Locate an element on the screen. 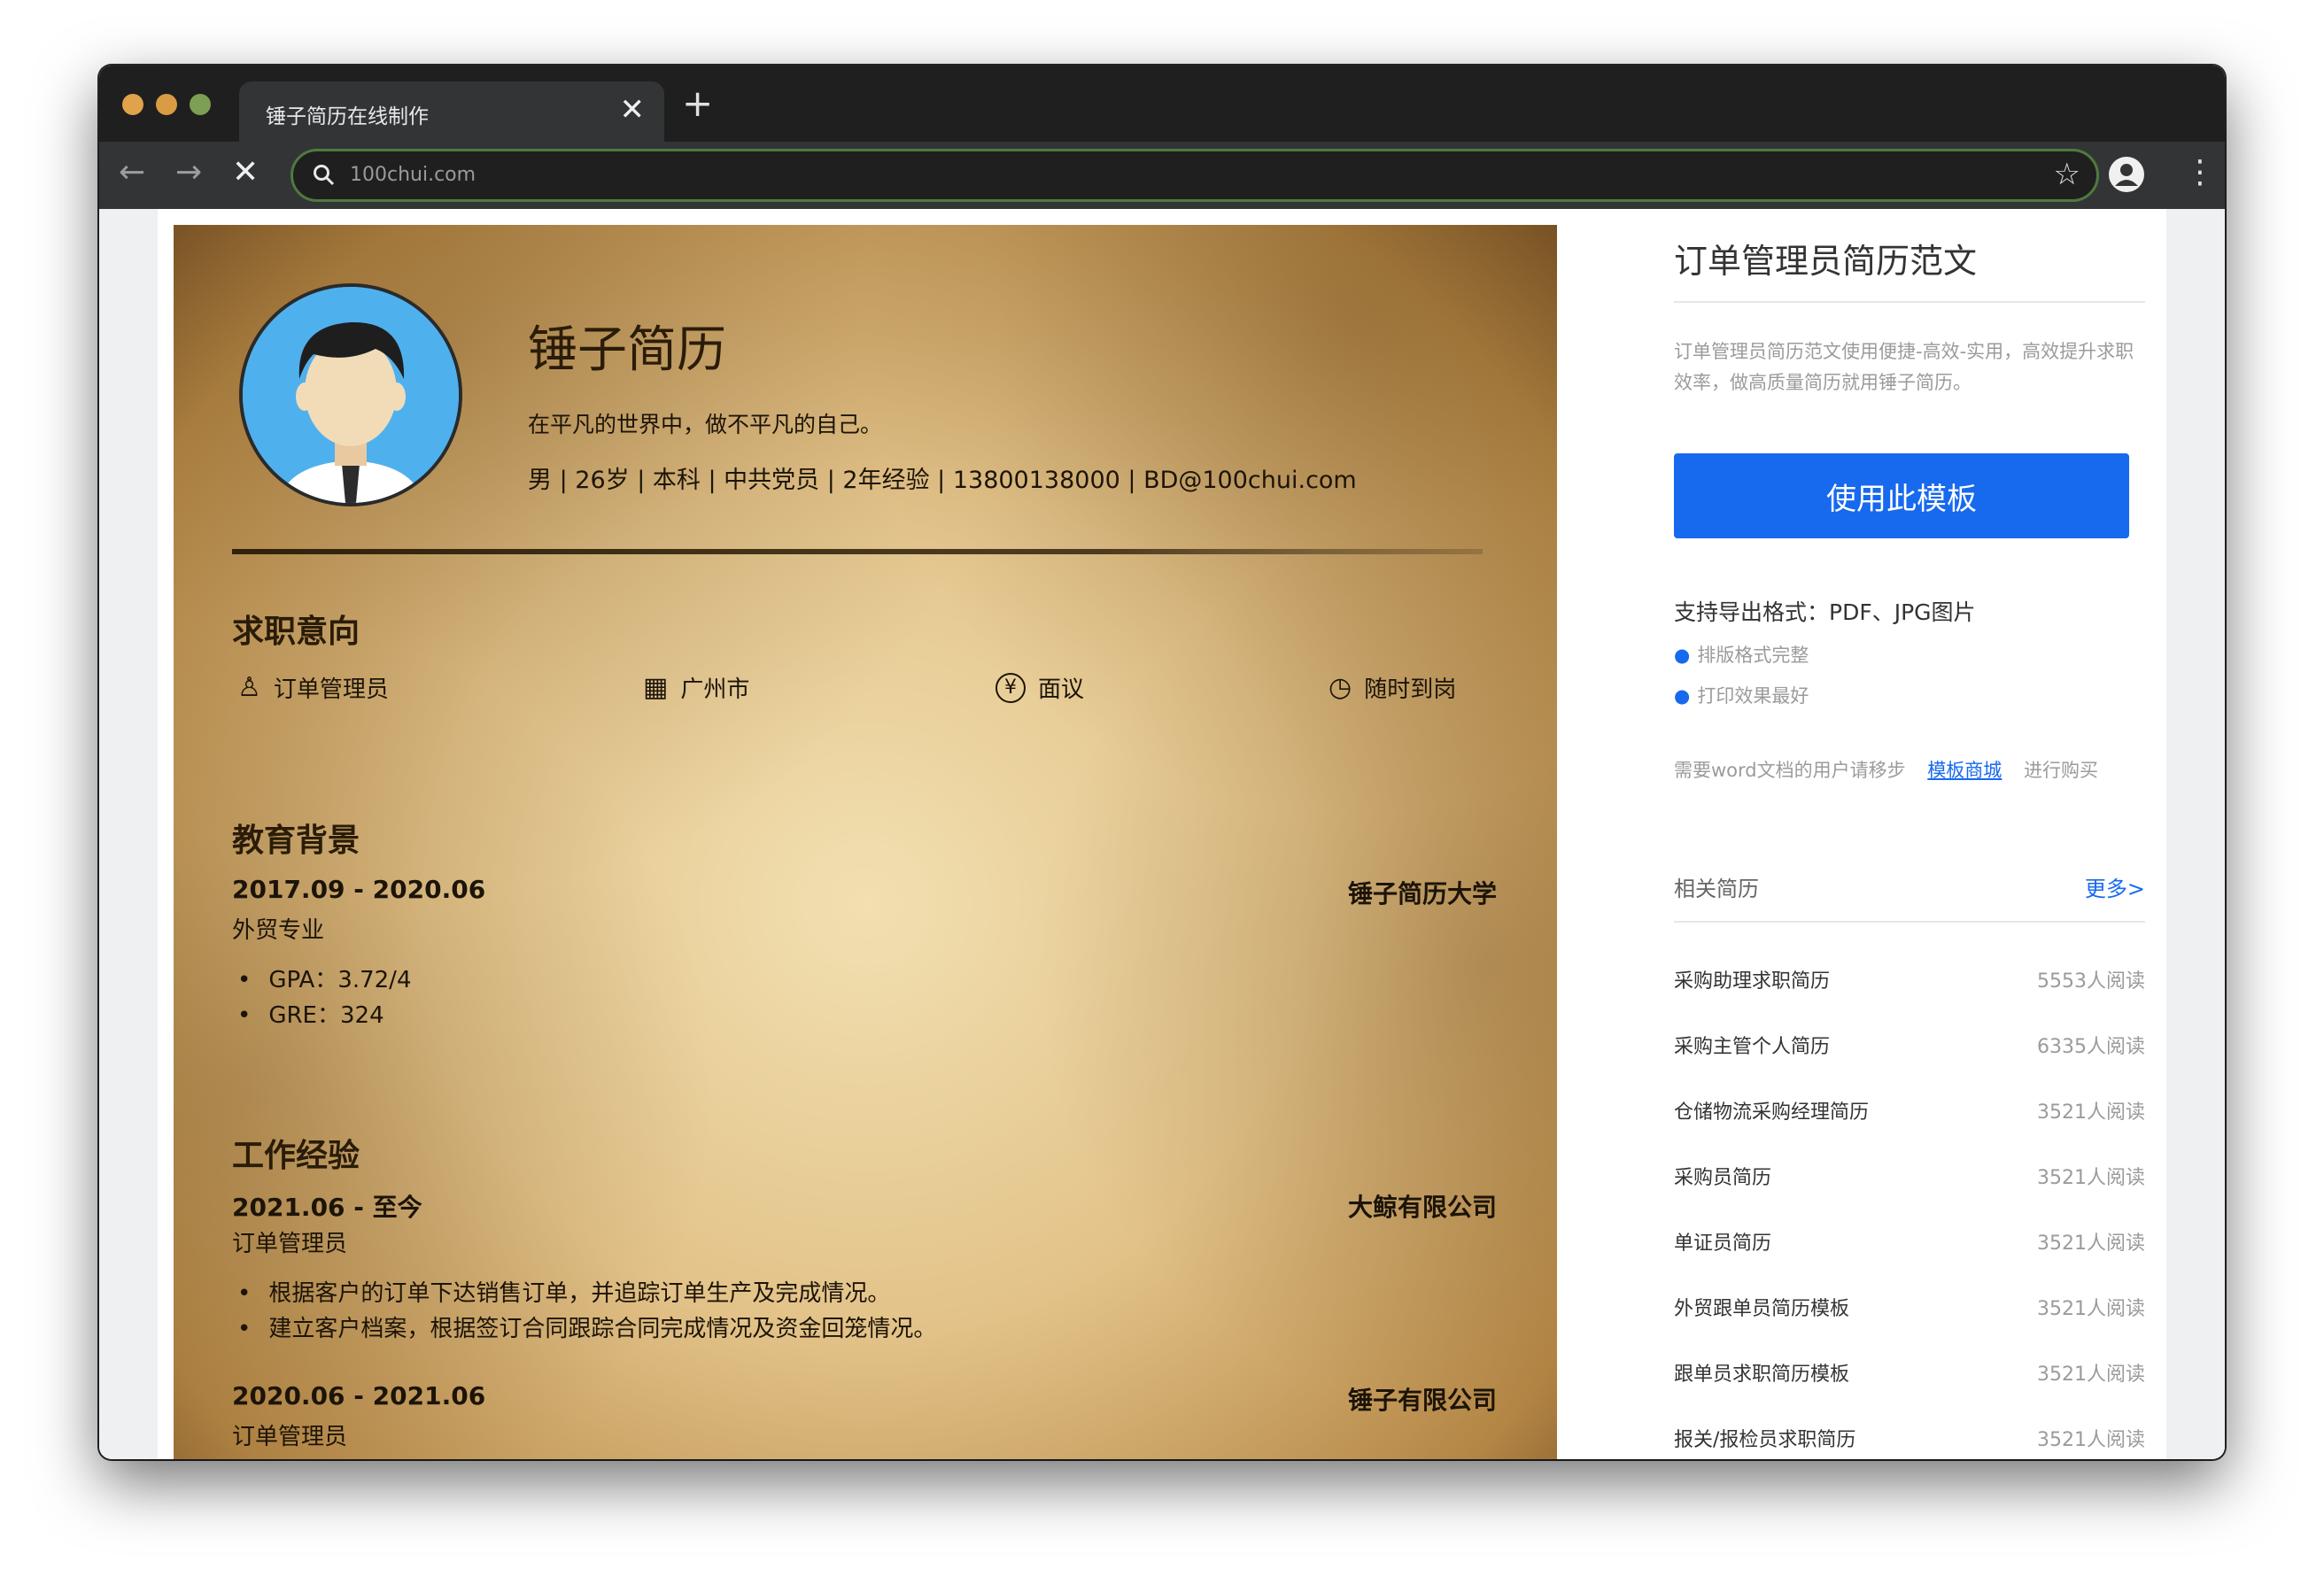  tie-icon: ♙ is located at coordinates (249, 687).